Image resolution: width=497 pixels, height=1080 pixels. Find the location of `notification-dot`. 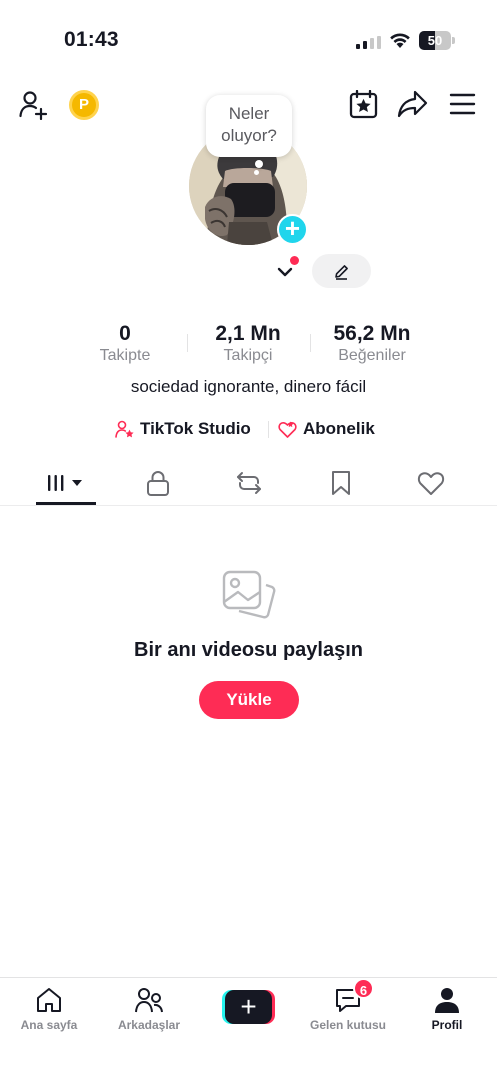

notification-dot is located at coordinates (294, 260).